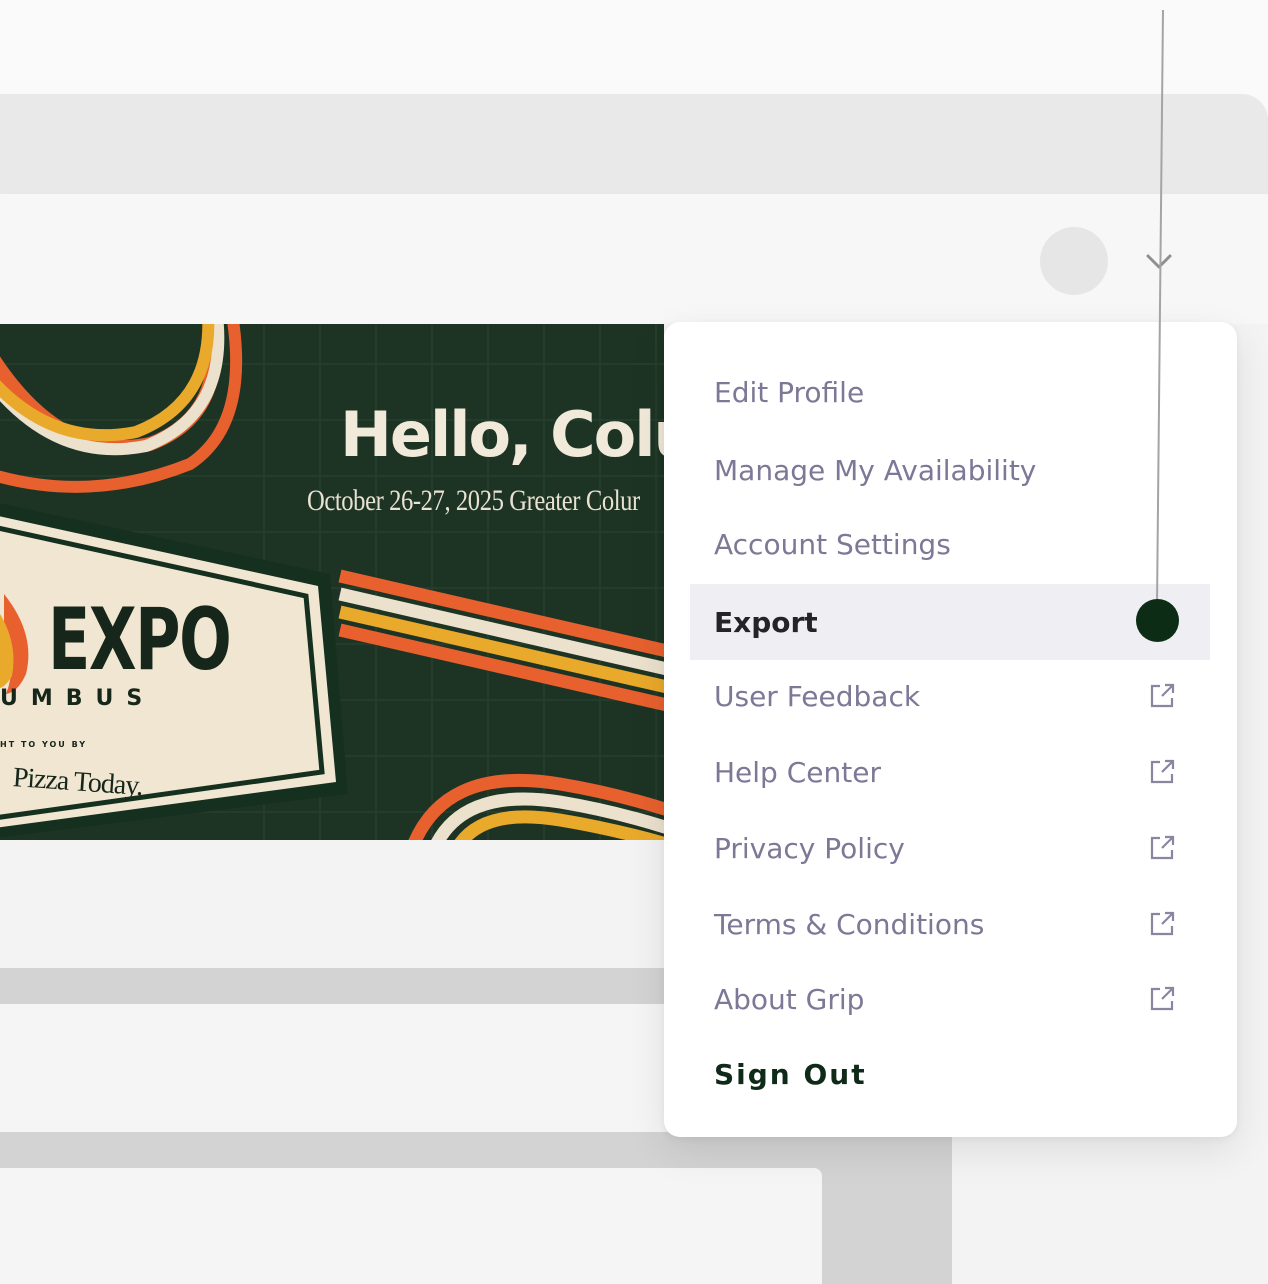 The height and width of the screenshot is (1284, 1268). I want to click on menu-item-manage-availability: Manage My Availability, so click(950, 470).